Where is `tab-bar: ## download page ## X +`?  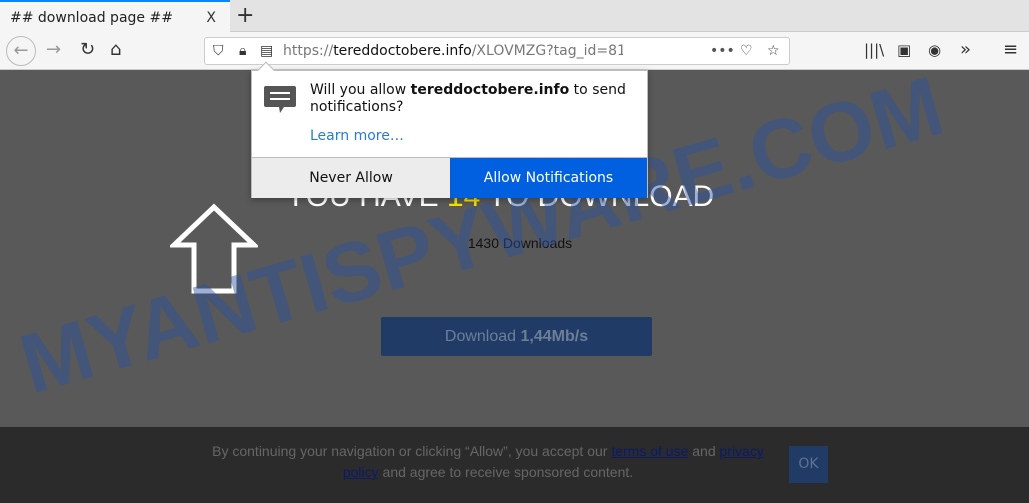
tab-bar: ## download page ## X + is located at coordinates (514, 16).